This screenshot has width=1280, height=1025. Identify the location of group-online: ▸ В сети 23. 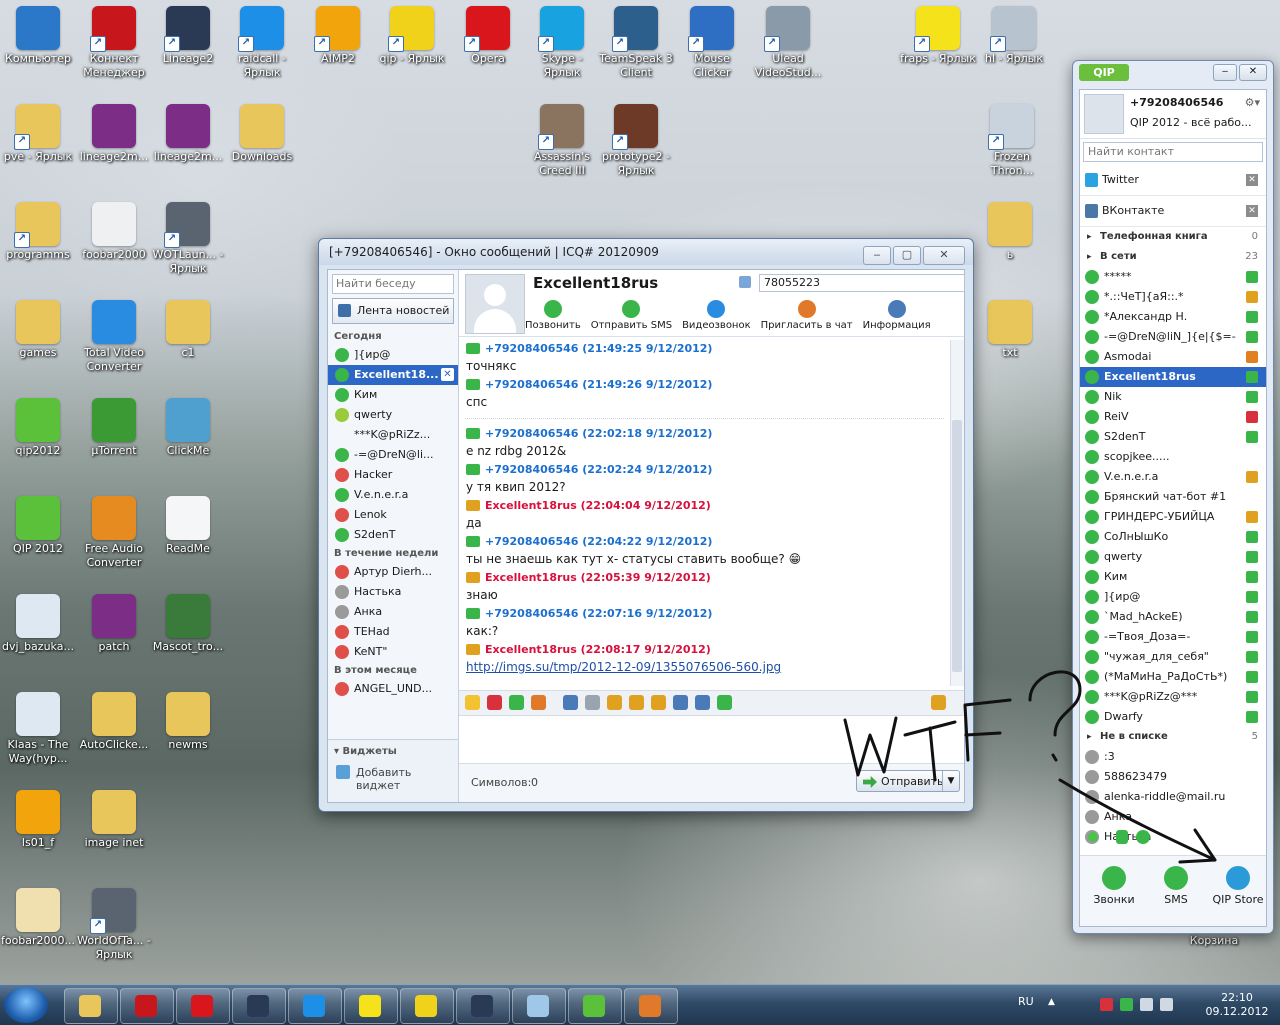
(1173, 257).